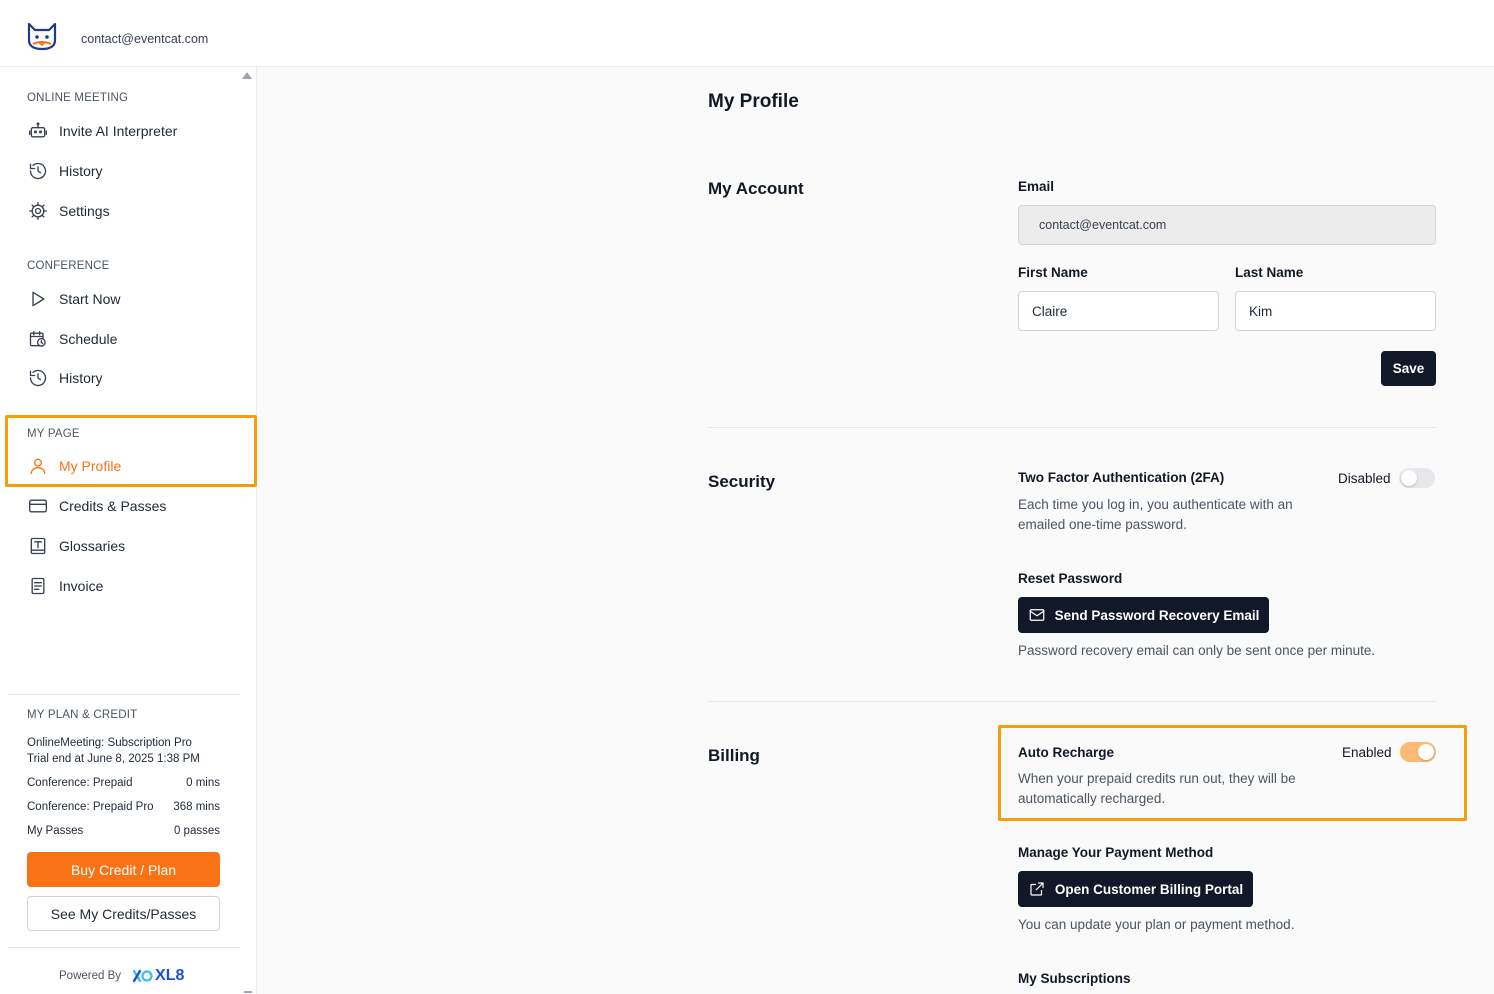  I want to click on robot-icon, so click(38, 131).